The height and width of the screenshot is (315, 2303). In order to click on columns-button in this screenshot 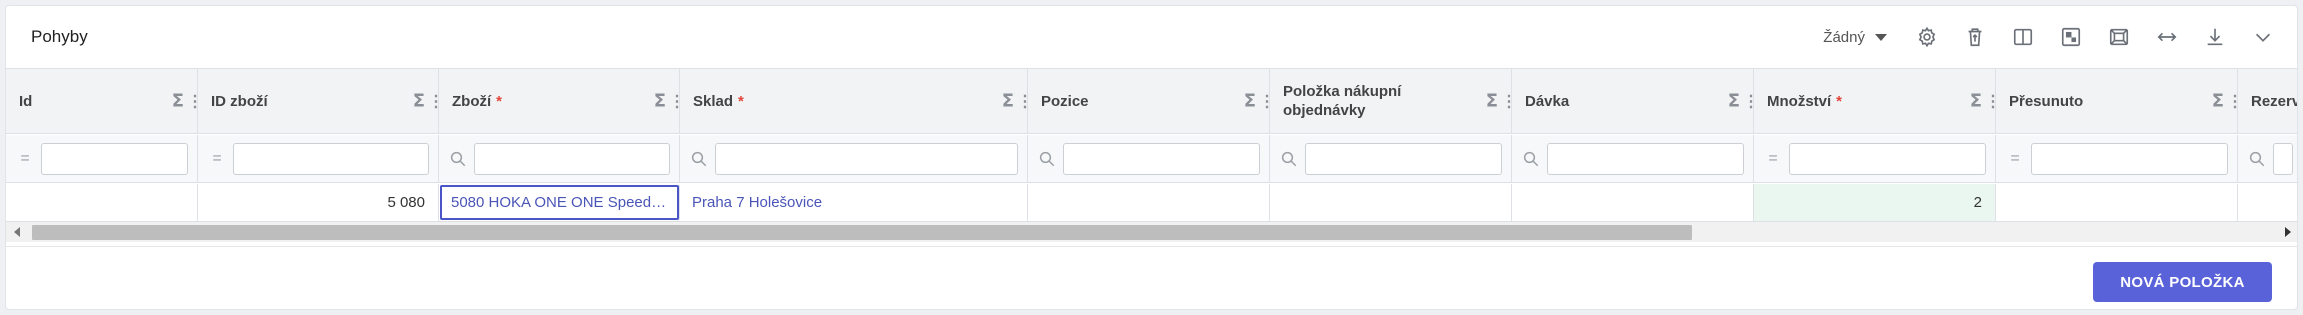, I will do `click(2023, 37)`.